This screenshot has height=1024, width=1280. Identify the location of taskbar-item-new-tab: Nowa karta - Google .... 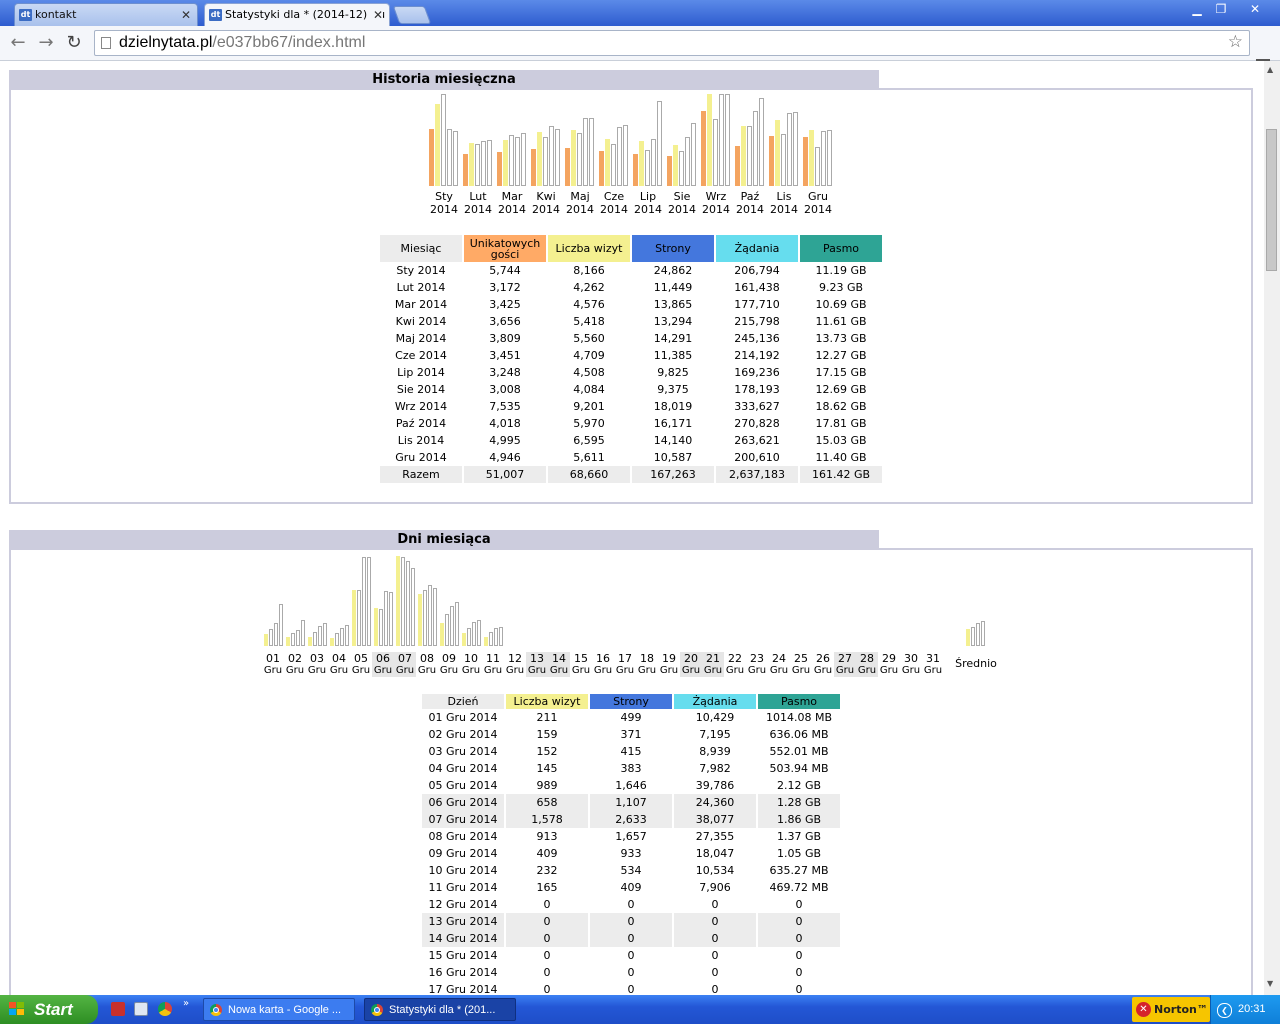
(279, 1009).